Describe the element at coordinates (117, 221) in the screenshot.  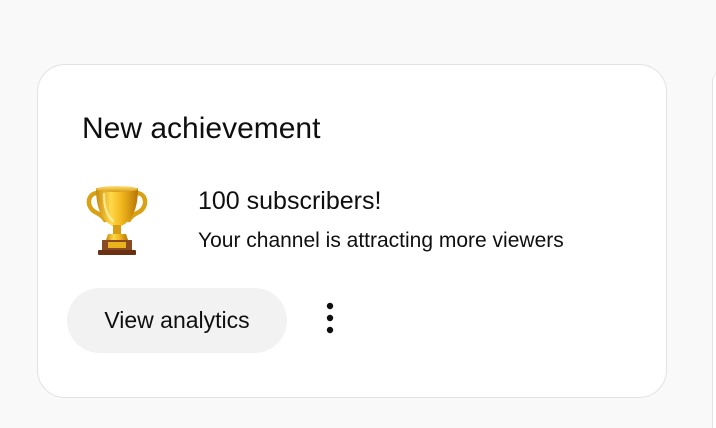
I see `trophy-icon` at that location.